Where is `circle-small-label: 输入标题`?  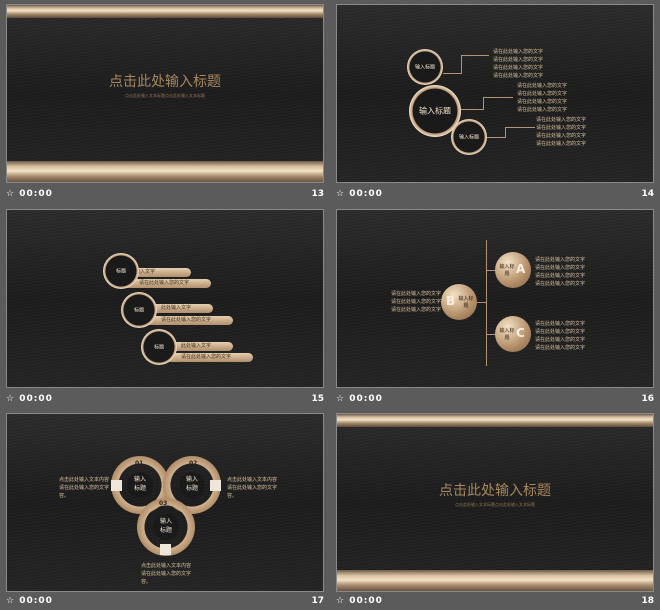 circle-small-label: 输入标题 is located at coordinates (424, 67).